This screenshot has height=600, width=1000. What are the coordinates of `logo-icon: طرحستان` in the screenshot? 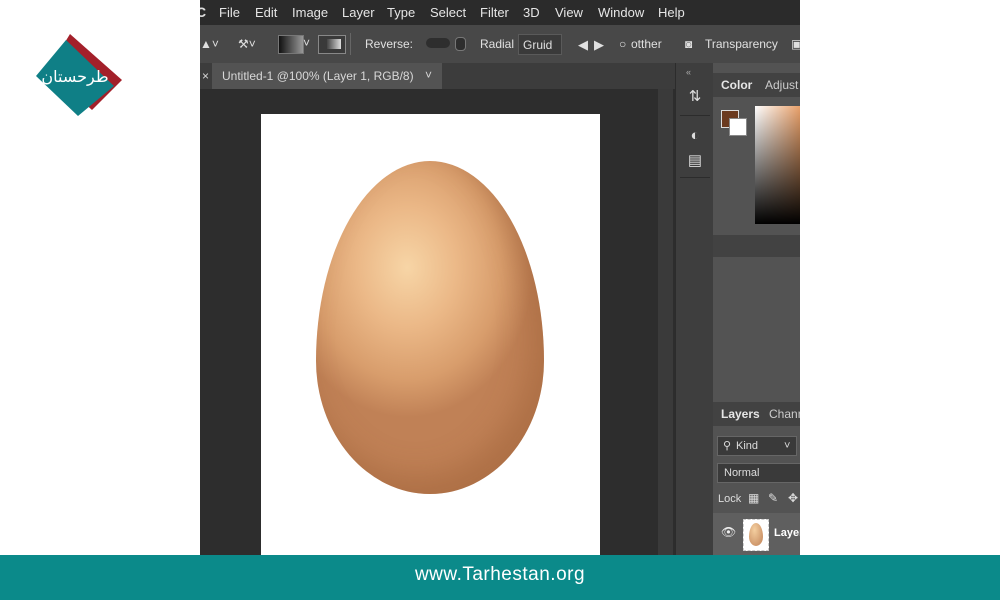 It's located at (79, 75).